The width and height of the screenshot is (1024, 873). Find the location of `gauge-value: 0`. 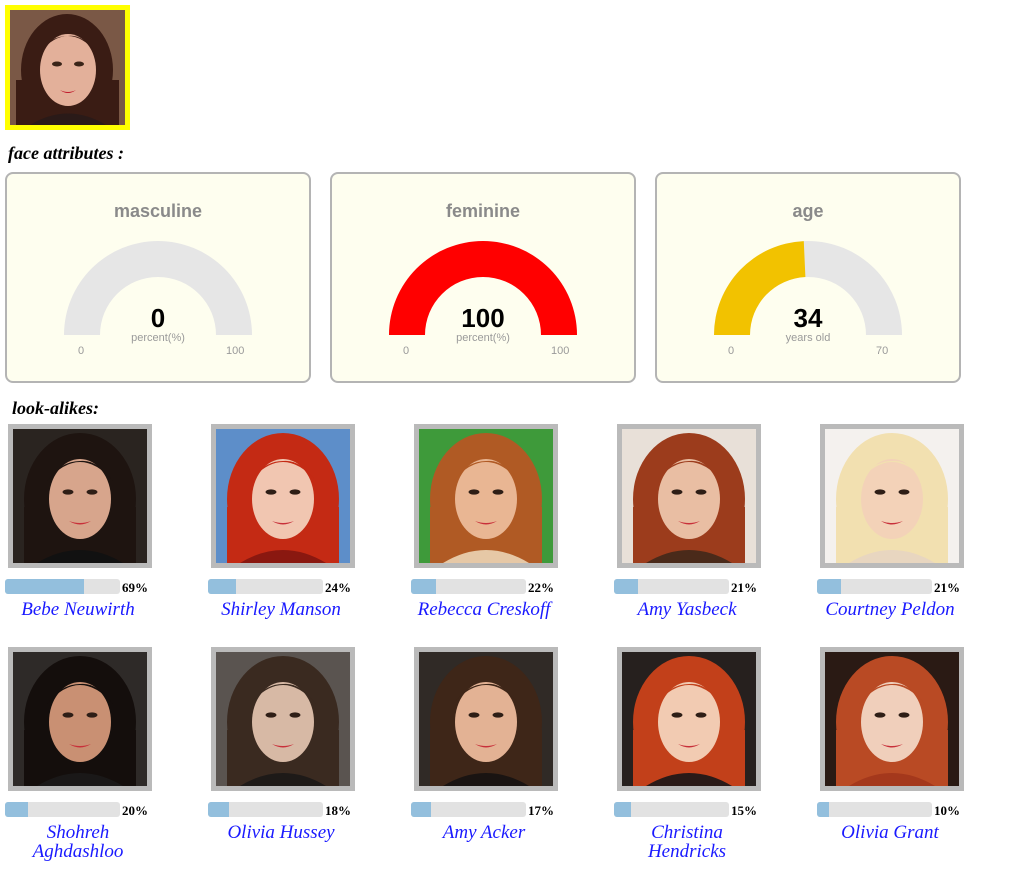

gauge-value: 0 is located at coordinates (158, 318).